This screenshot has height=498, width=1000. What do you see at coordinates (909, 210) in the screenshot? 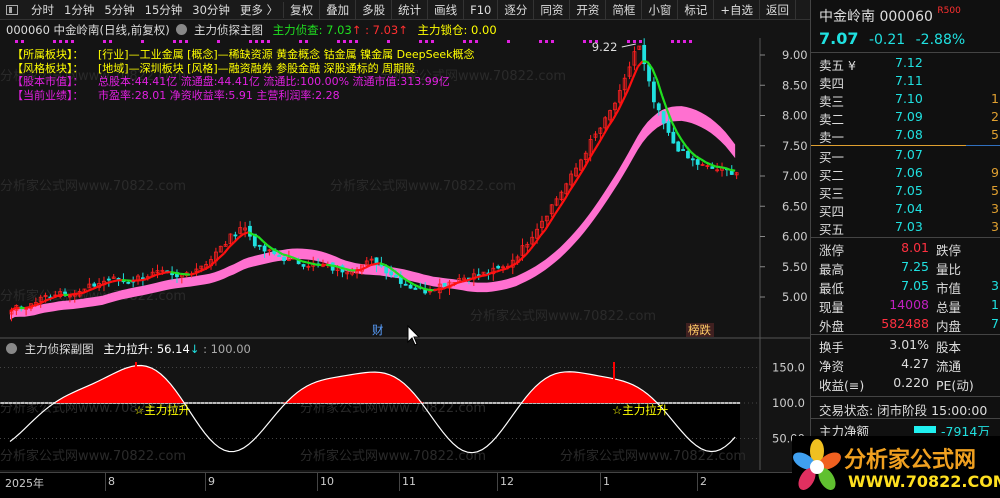
I see `orderbook-row: 买四 7.04 3` at bounding box center [909, 210].